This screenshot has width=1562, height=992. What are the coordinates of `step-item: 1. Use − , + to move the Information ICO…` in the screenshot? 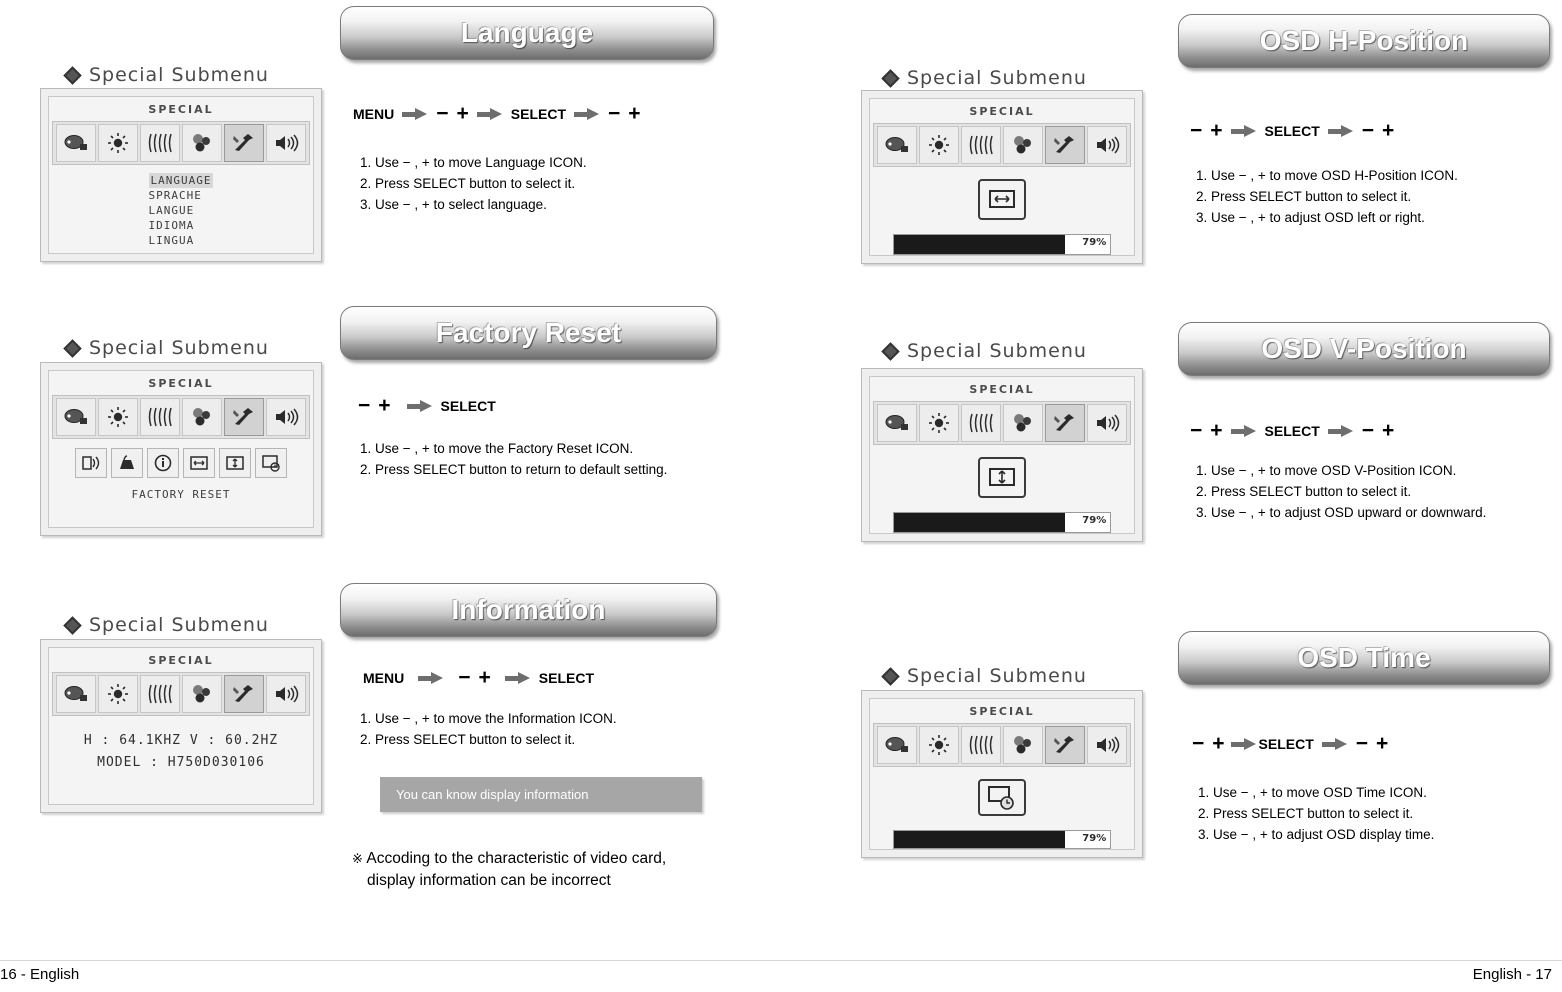 It's located at (488, 718).